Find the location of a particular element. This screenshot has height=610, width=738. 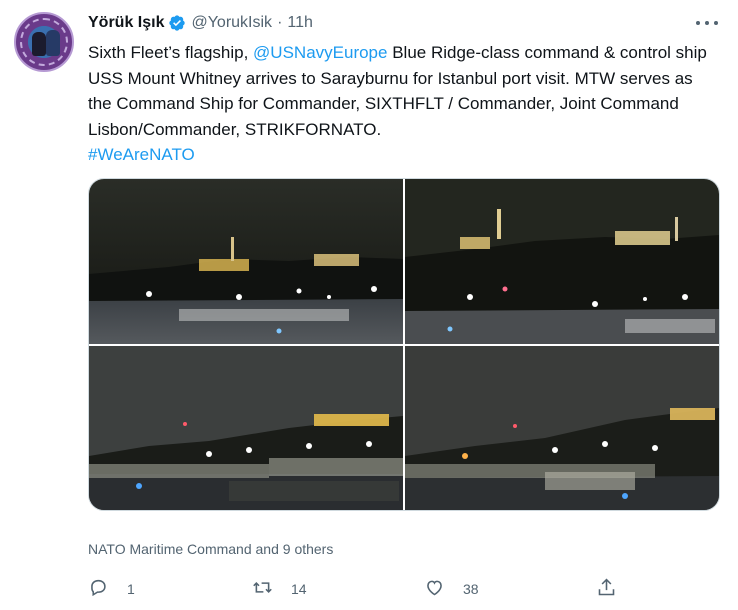

author-avatar is located at coordinates (44, 42).